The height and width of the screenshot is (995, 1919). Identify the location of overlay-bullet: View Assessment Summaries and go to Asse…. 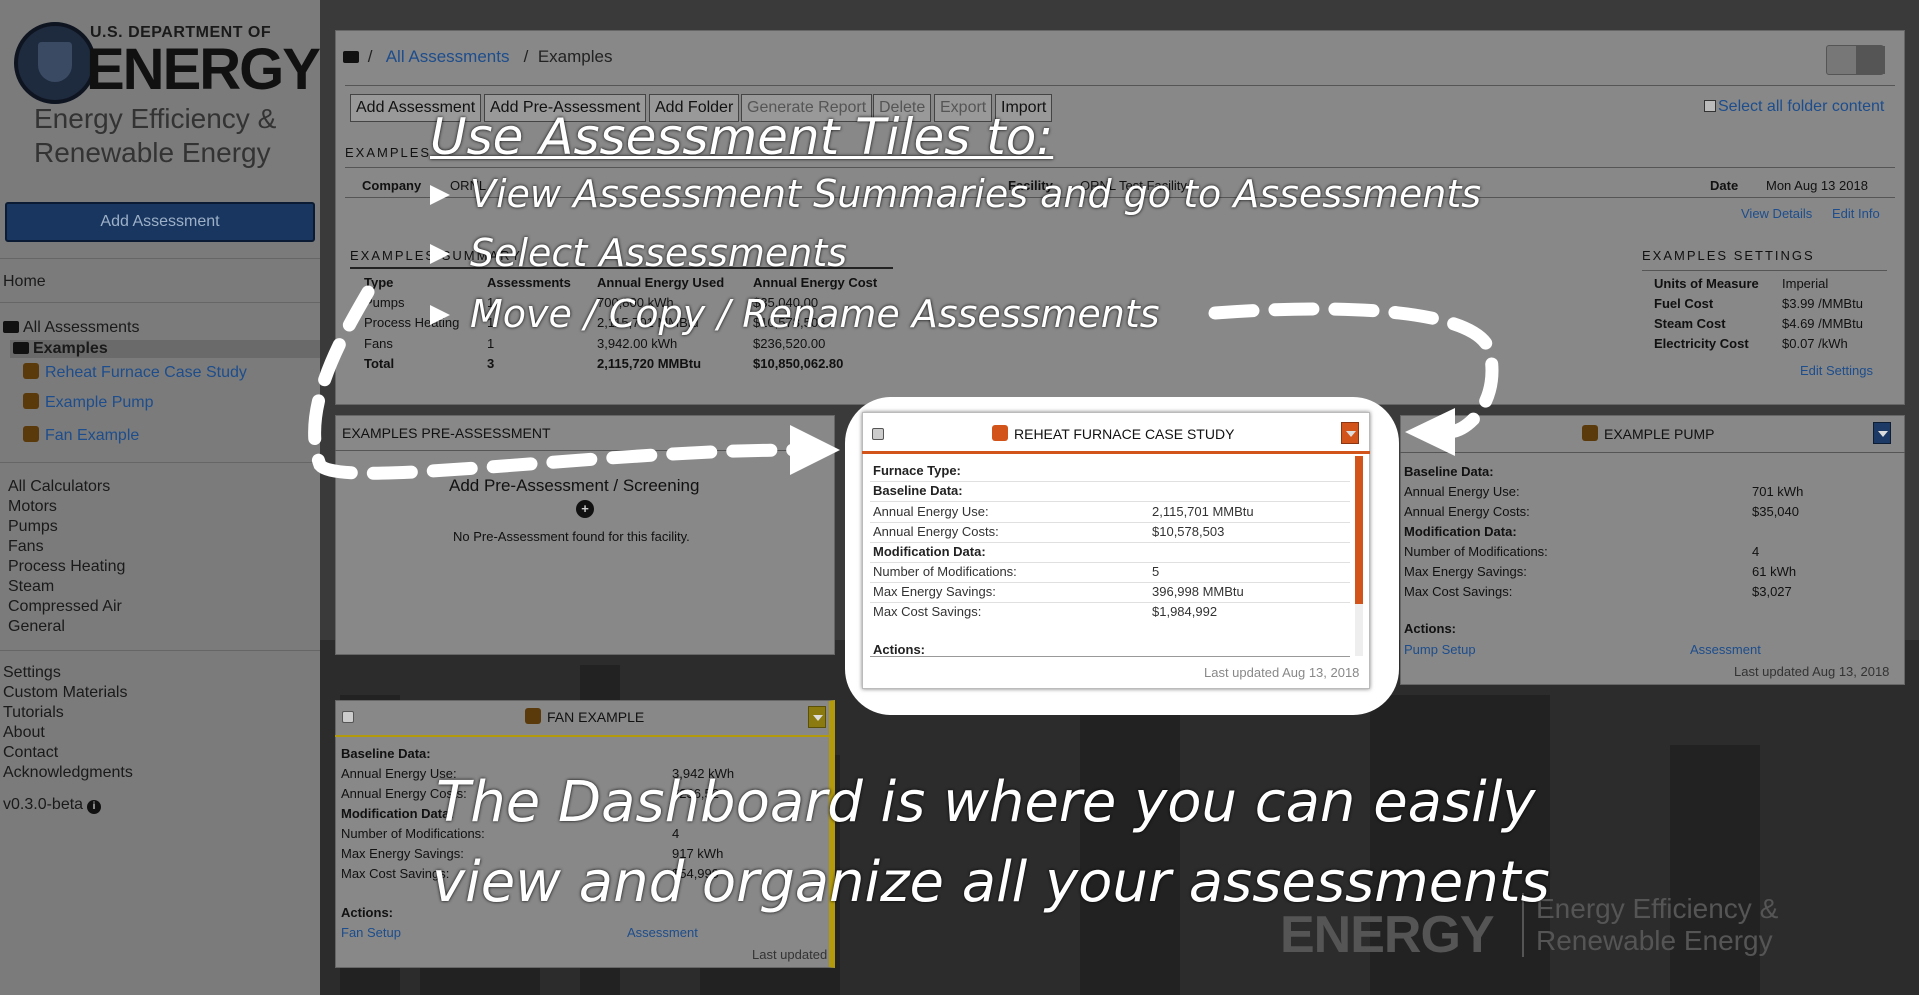
(955, 194).